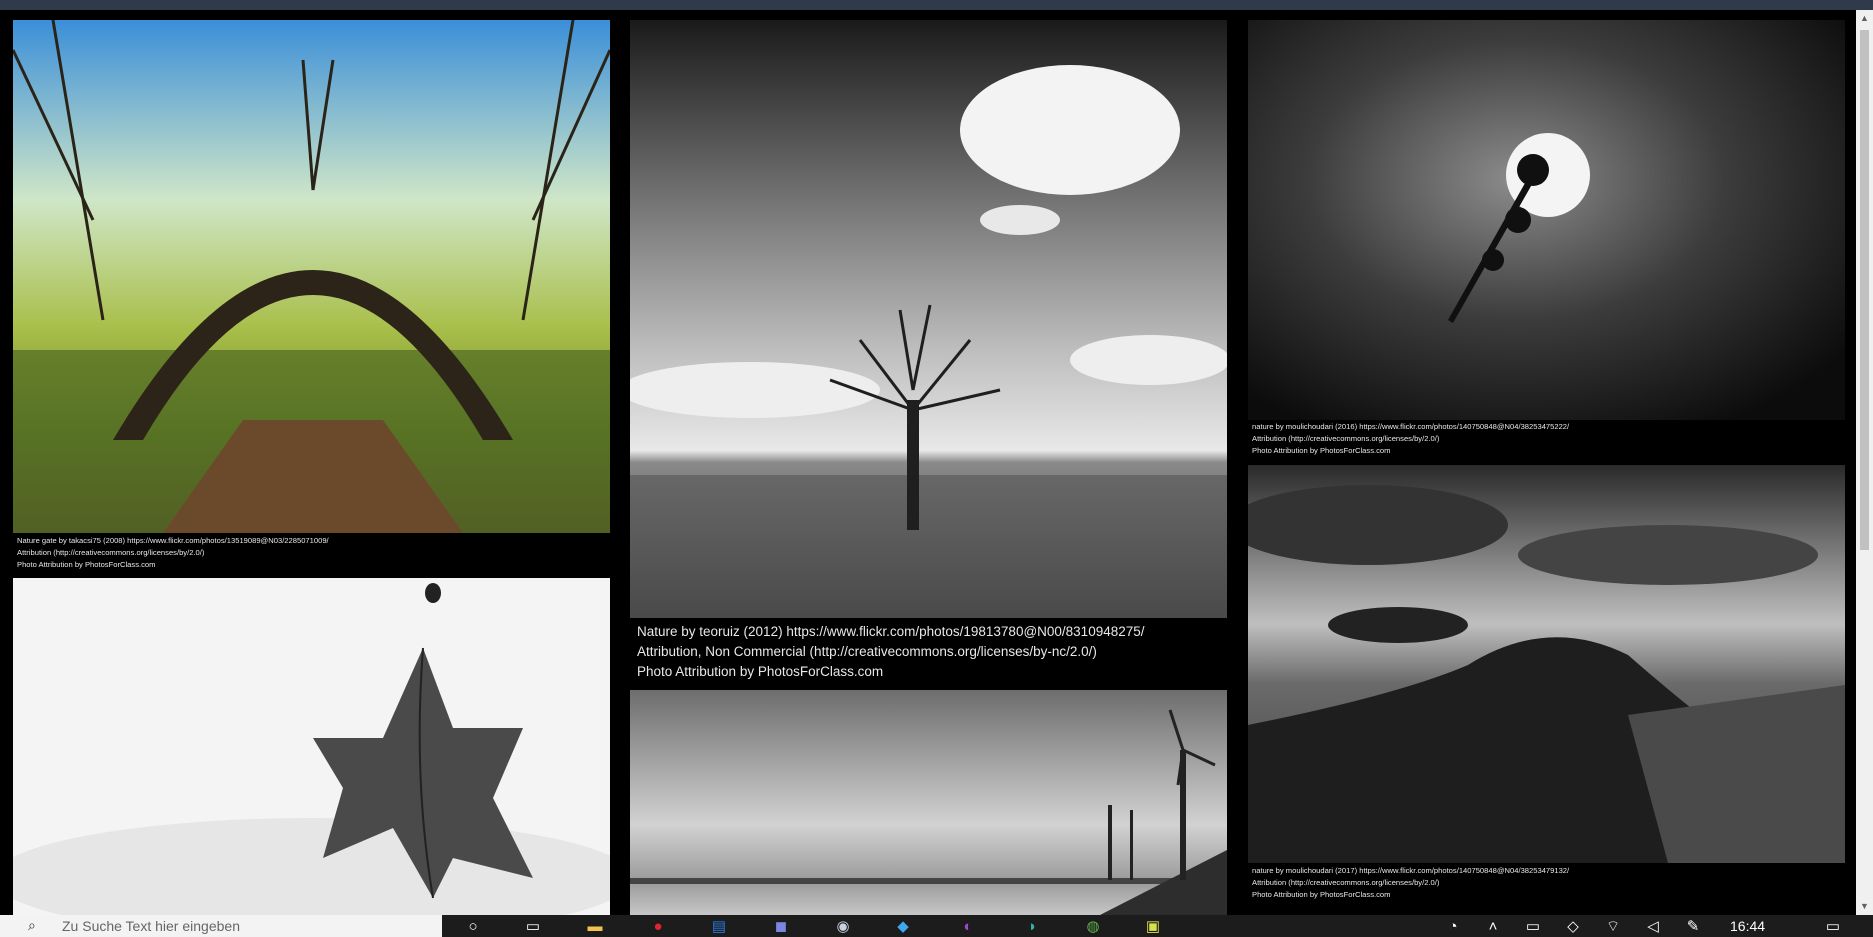 This screenshot has height=937, width=1873. Describe the element at coordinates (1864, 906) in the screenshot. I see `scroll-down-arrow-icon: ▼` at that location.